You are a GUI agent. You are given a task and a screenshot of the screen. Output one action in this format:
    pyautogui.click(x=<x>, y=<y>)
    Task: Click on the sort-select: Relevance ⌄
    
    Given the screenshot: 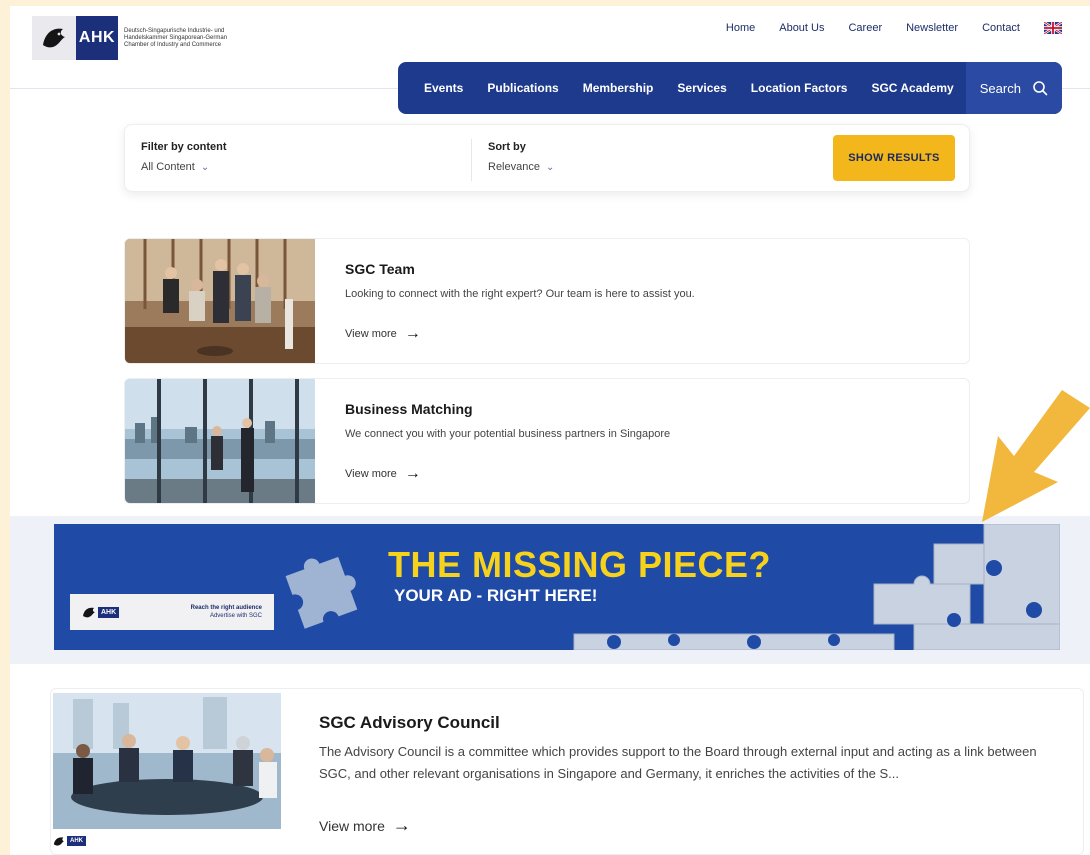 What is the action you would take?
    pyautogui.click(x=521, y=167)
    